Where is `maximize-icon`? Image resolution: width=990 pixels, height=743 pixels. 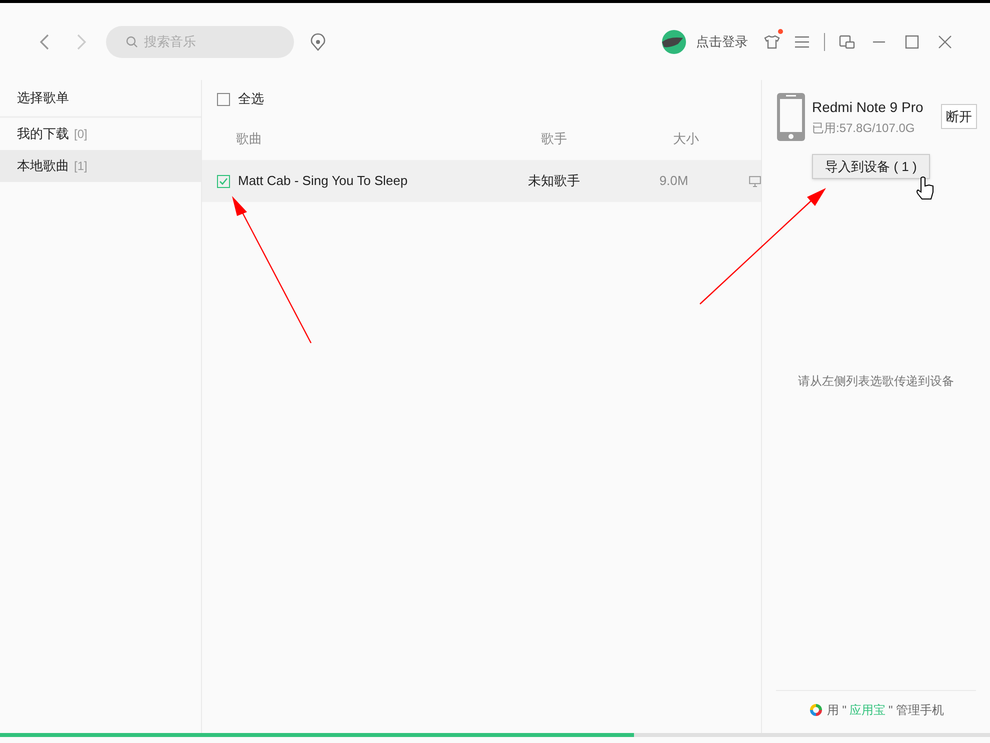 maximize-icon is located at coordinates (912, 41).